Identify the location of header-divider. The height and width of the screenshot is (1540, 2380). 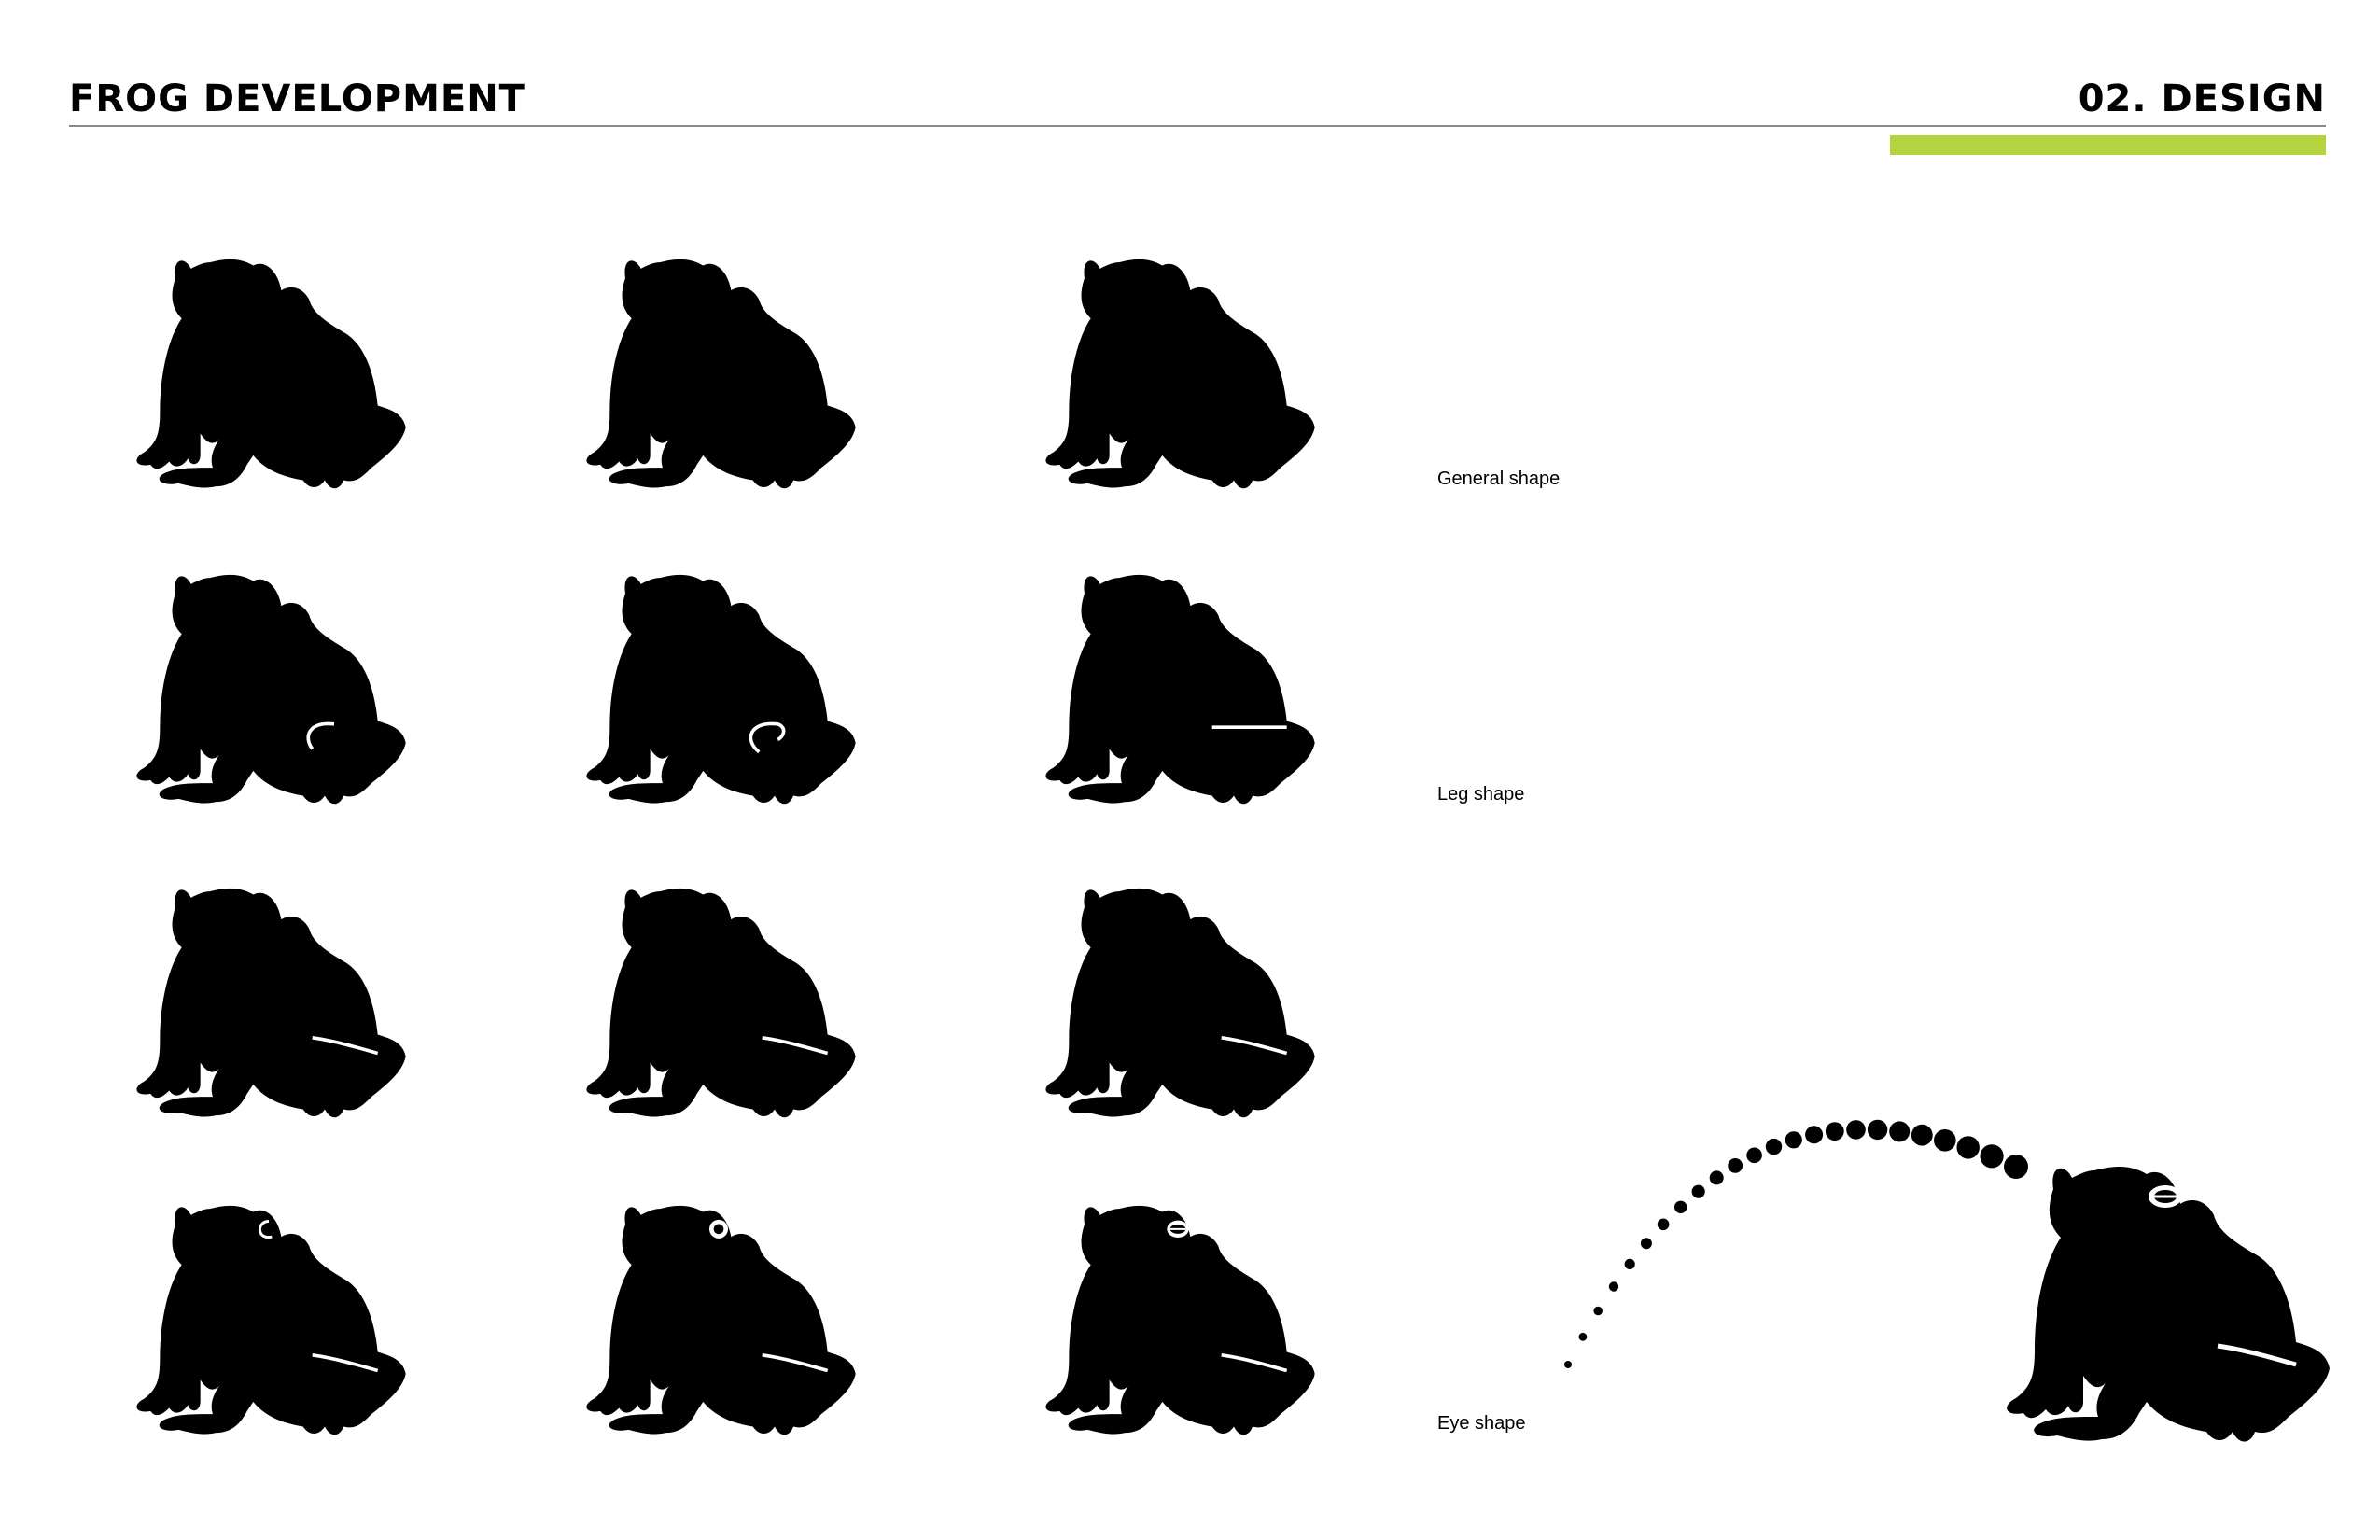
(1197, 126).